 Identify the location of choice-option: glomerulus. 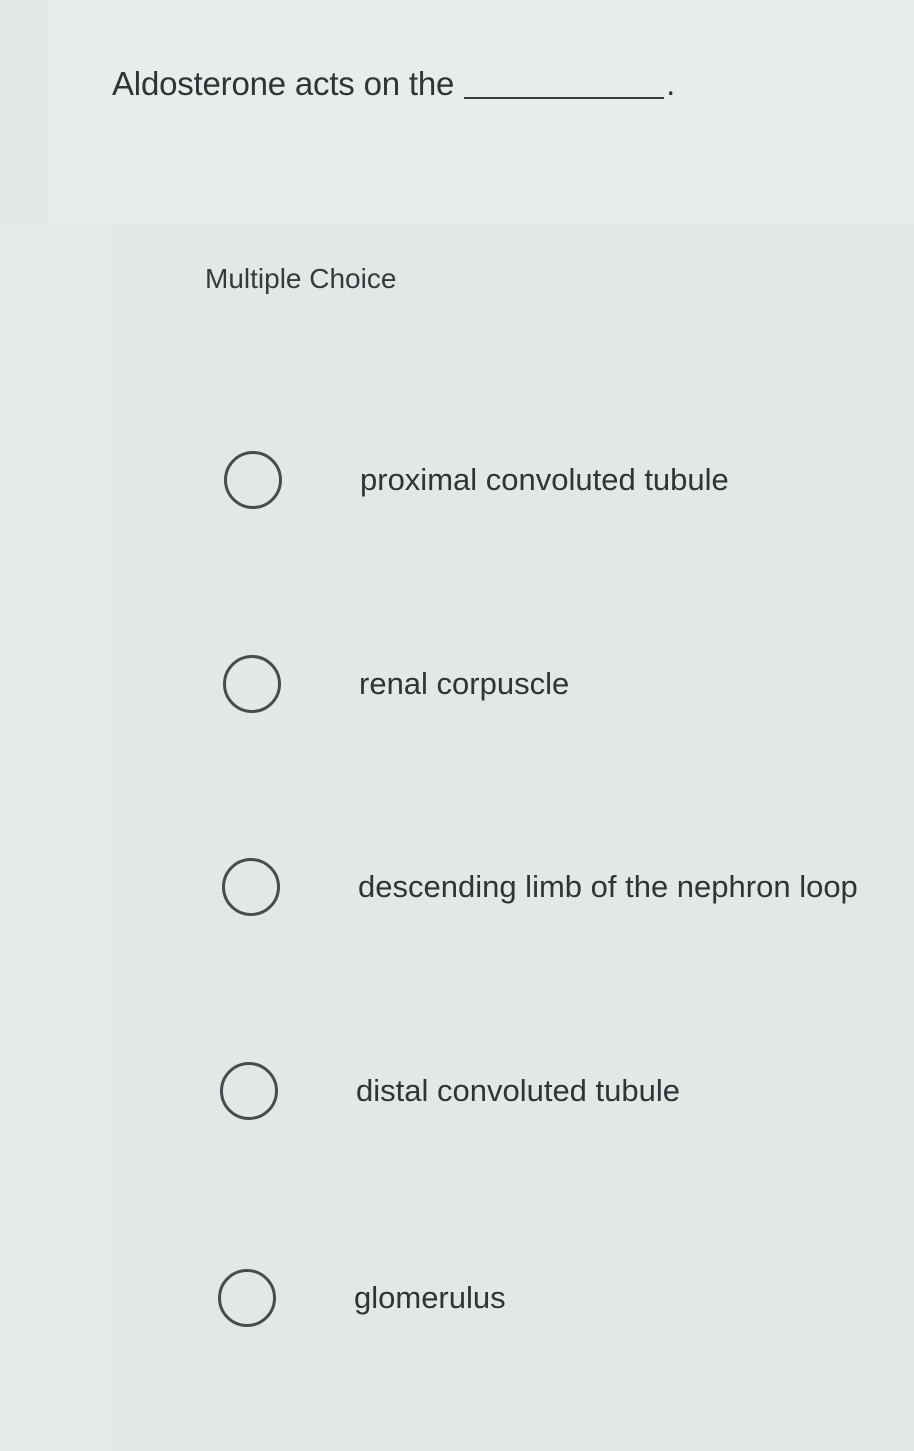
(563, 1298).